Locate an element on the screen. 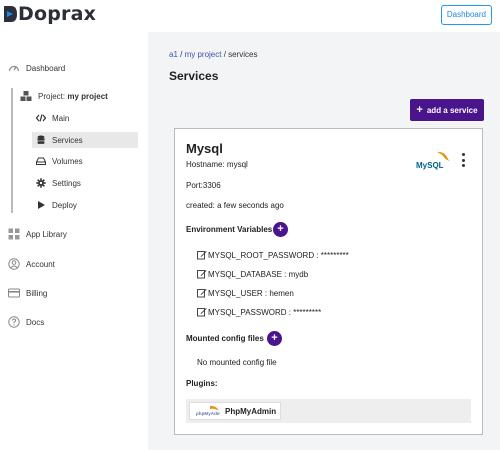 The width and height of the screenshot is (500, 450). doprax-logo: Doprax is located at coordinates (50, 14).